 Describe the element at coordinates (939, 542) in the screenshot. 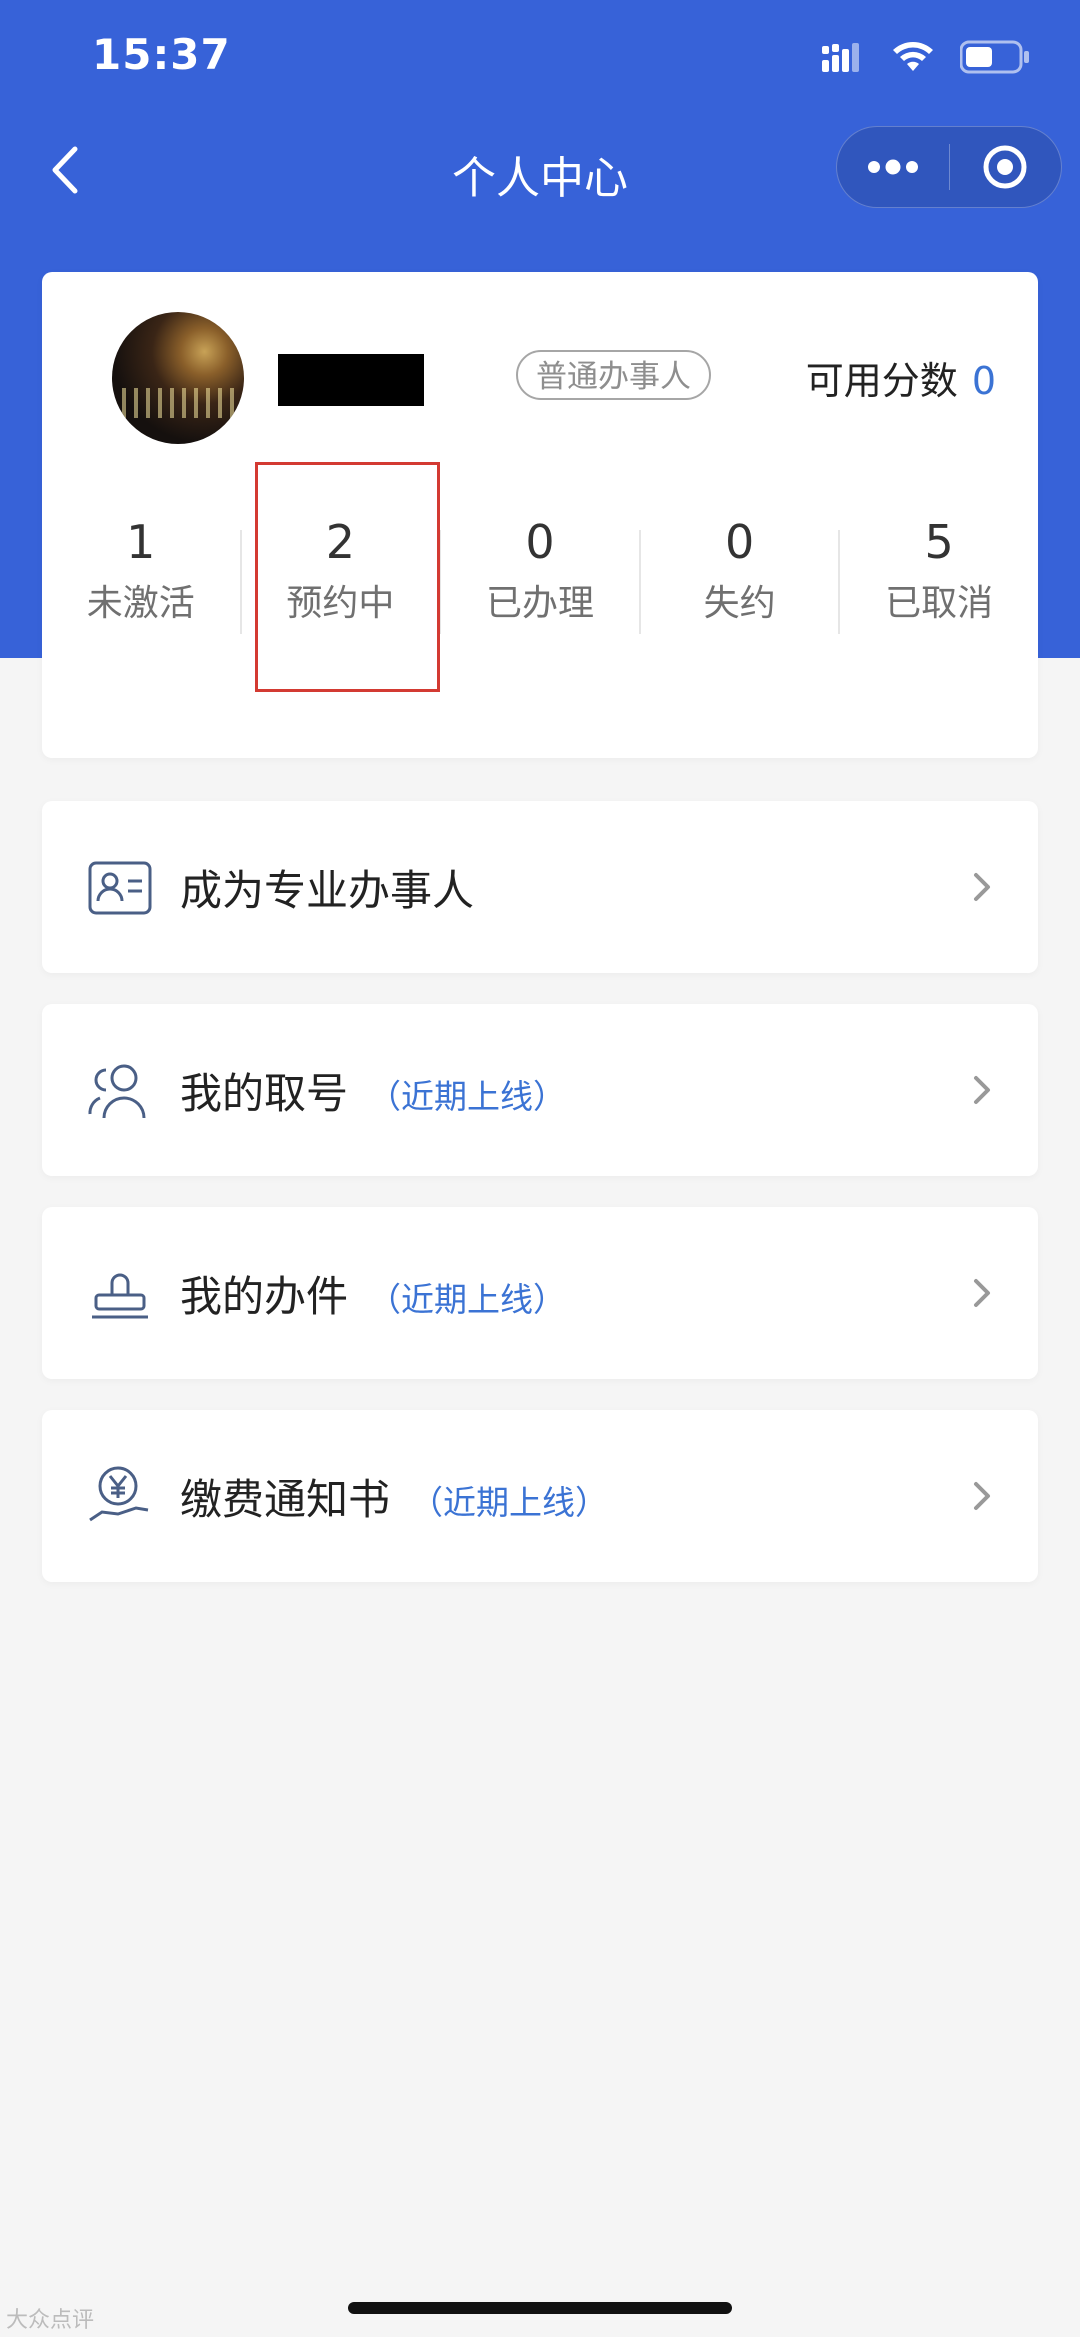

I see `stat-value: 5` at that location.